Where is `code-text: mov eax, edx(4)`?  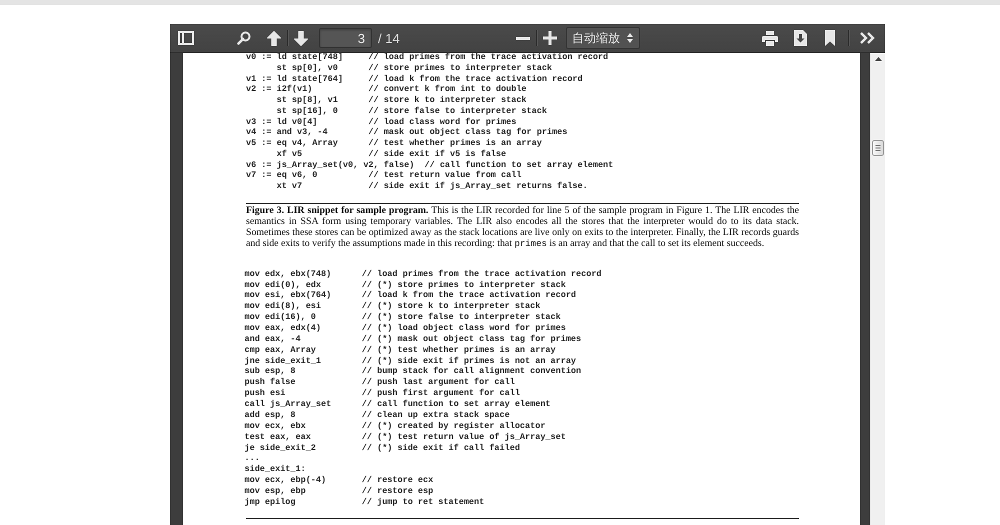 code-text: mov eax, edx(4) is located at coordinates (283, 328).